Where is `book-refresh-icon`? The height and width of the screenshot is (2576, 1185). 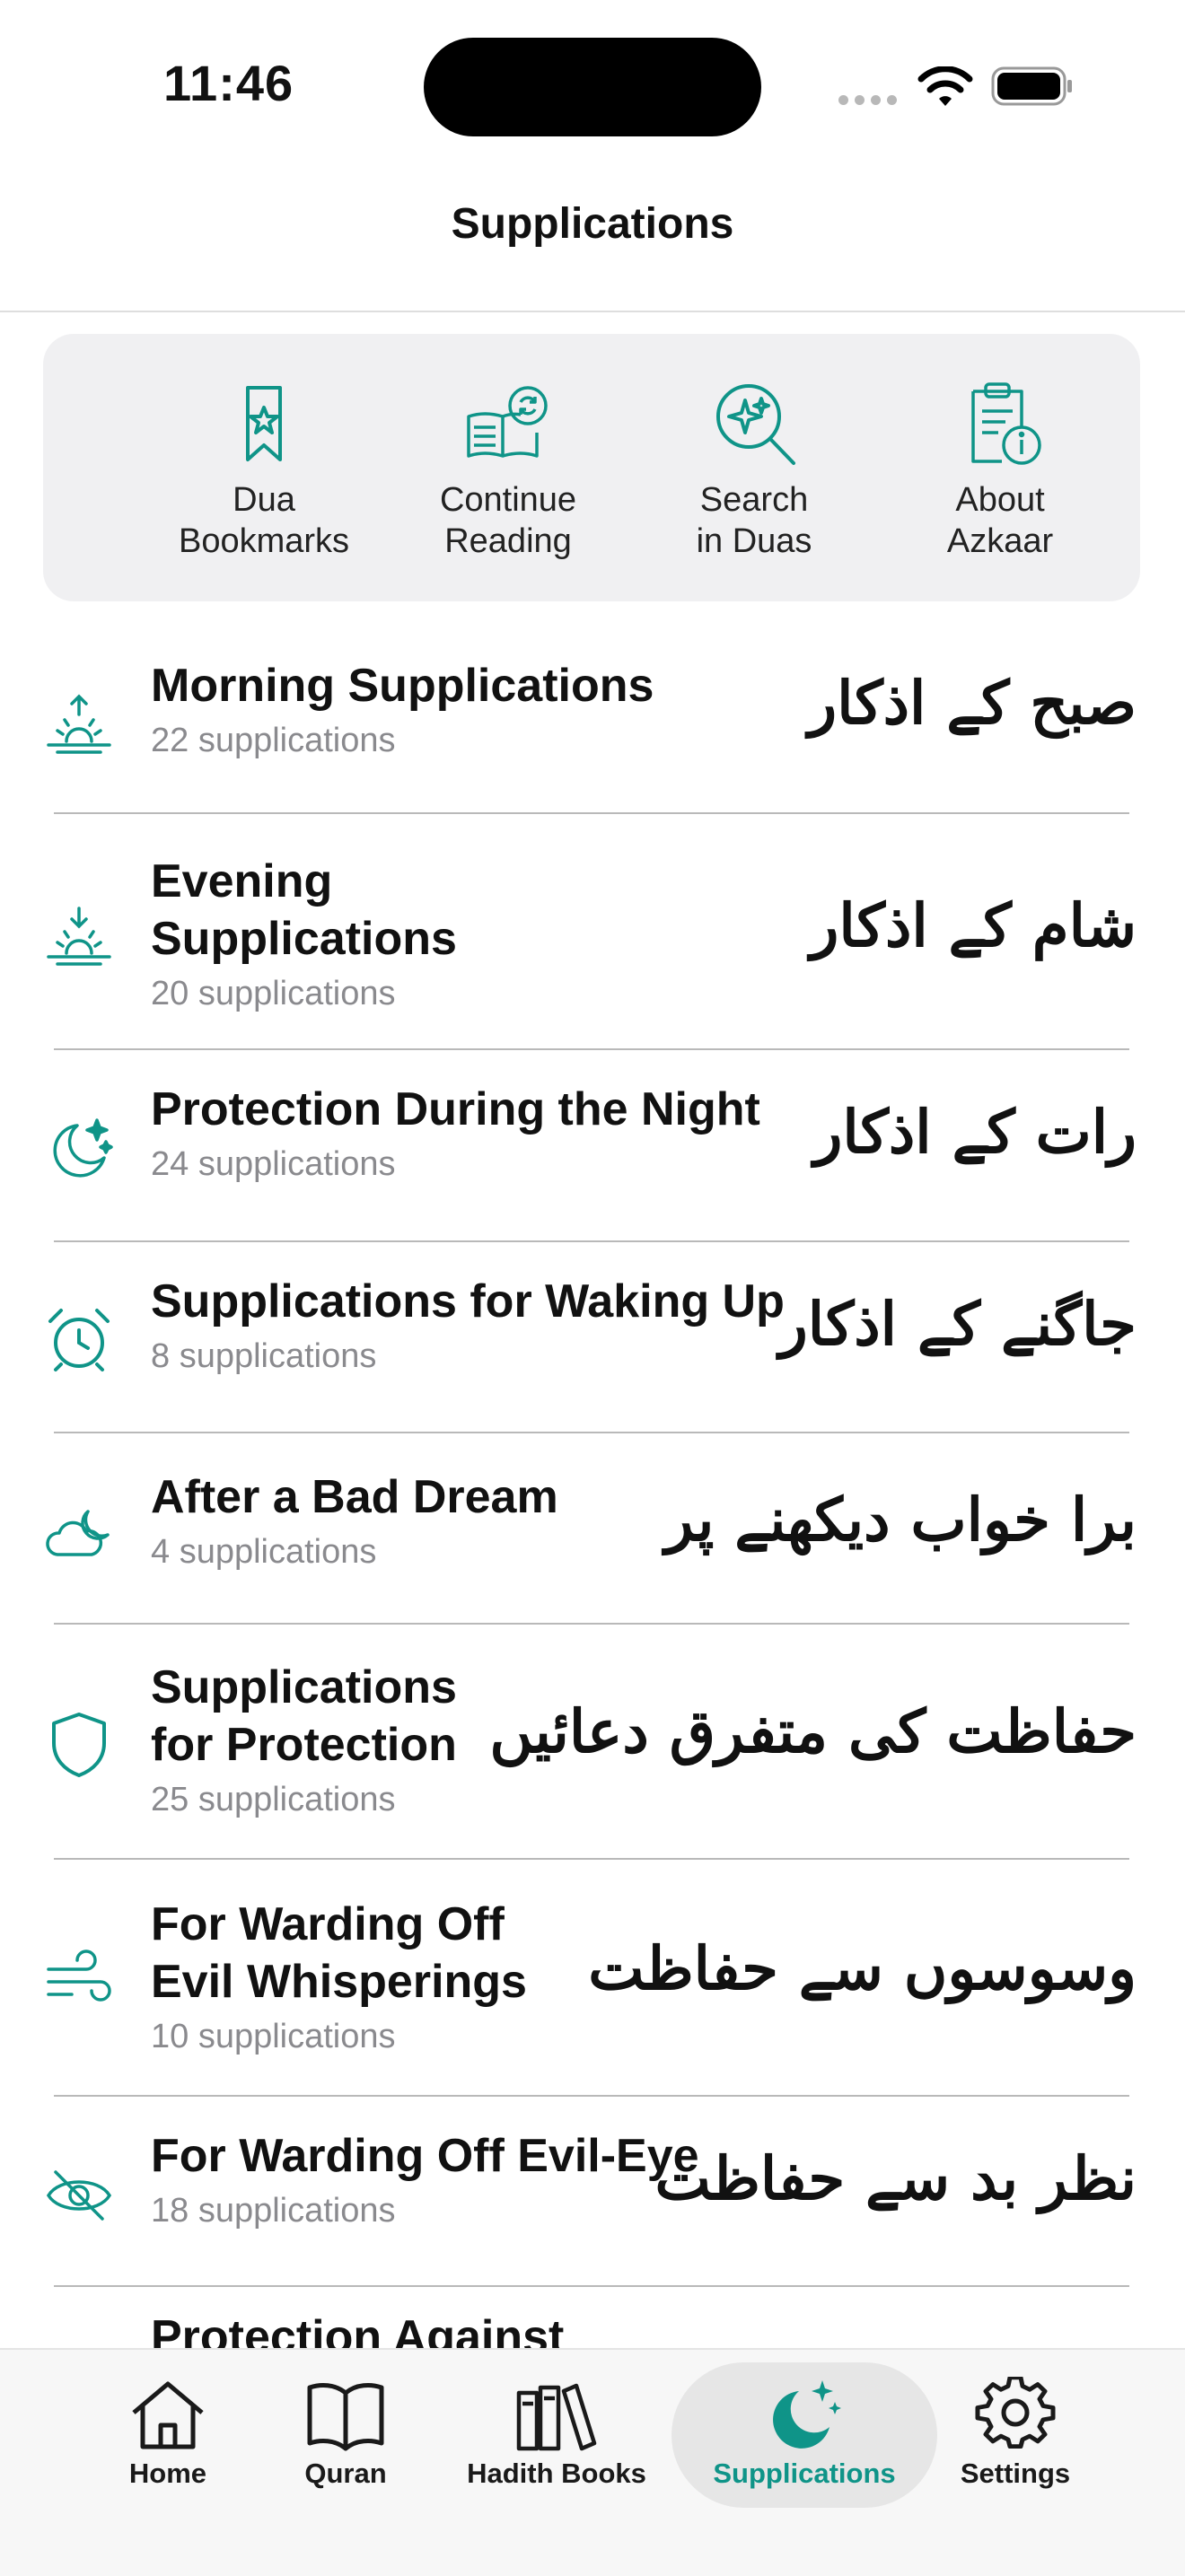
book-refresh-icon is located at coordinates (507, 422).